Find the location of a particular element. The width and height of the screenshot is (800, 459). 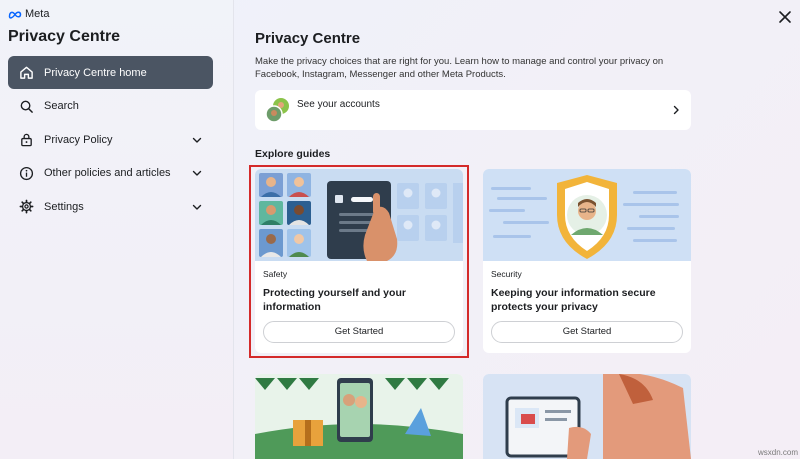

nav-item-other-policies: Other policies and articles is located at coordinates (110, 173).